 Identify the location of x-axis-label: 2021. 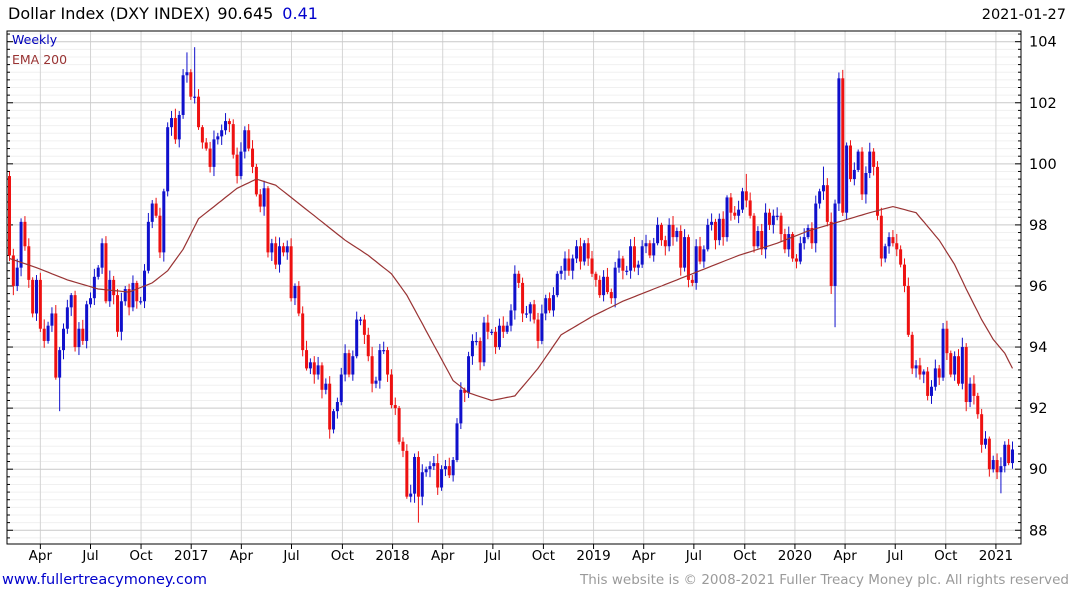
(996, 556).